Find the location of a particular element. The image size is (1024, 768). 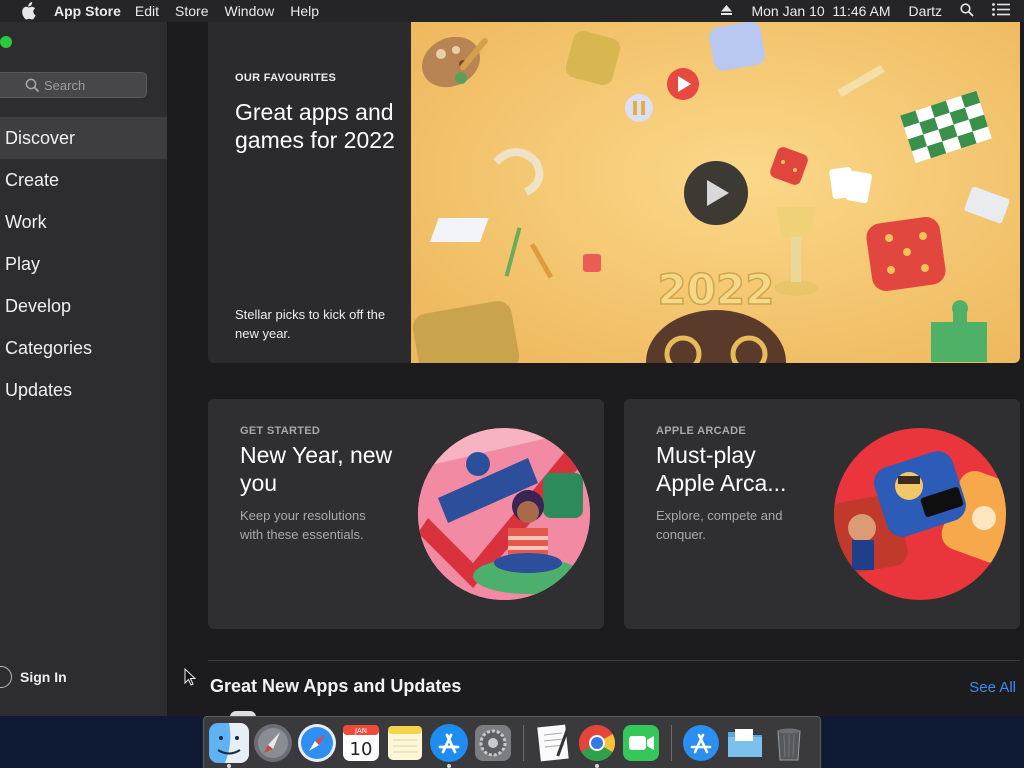

hero-headline: Great apps and games for 2022 is located at coordinates (315, 126).